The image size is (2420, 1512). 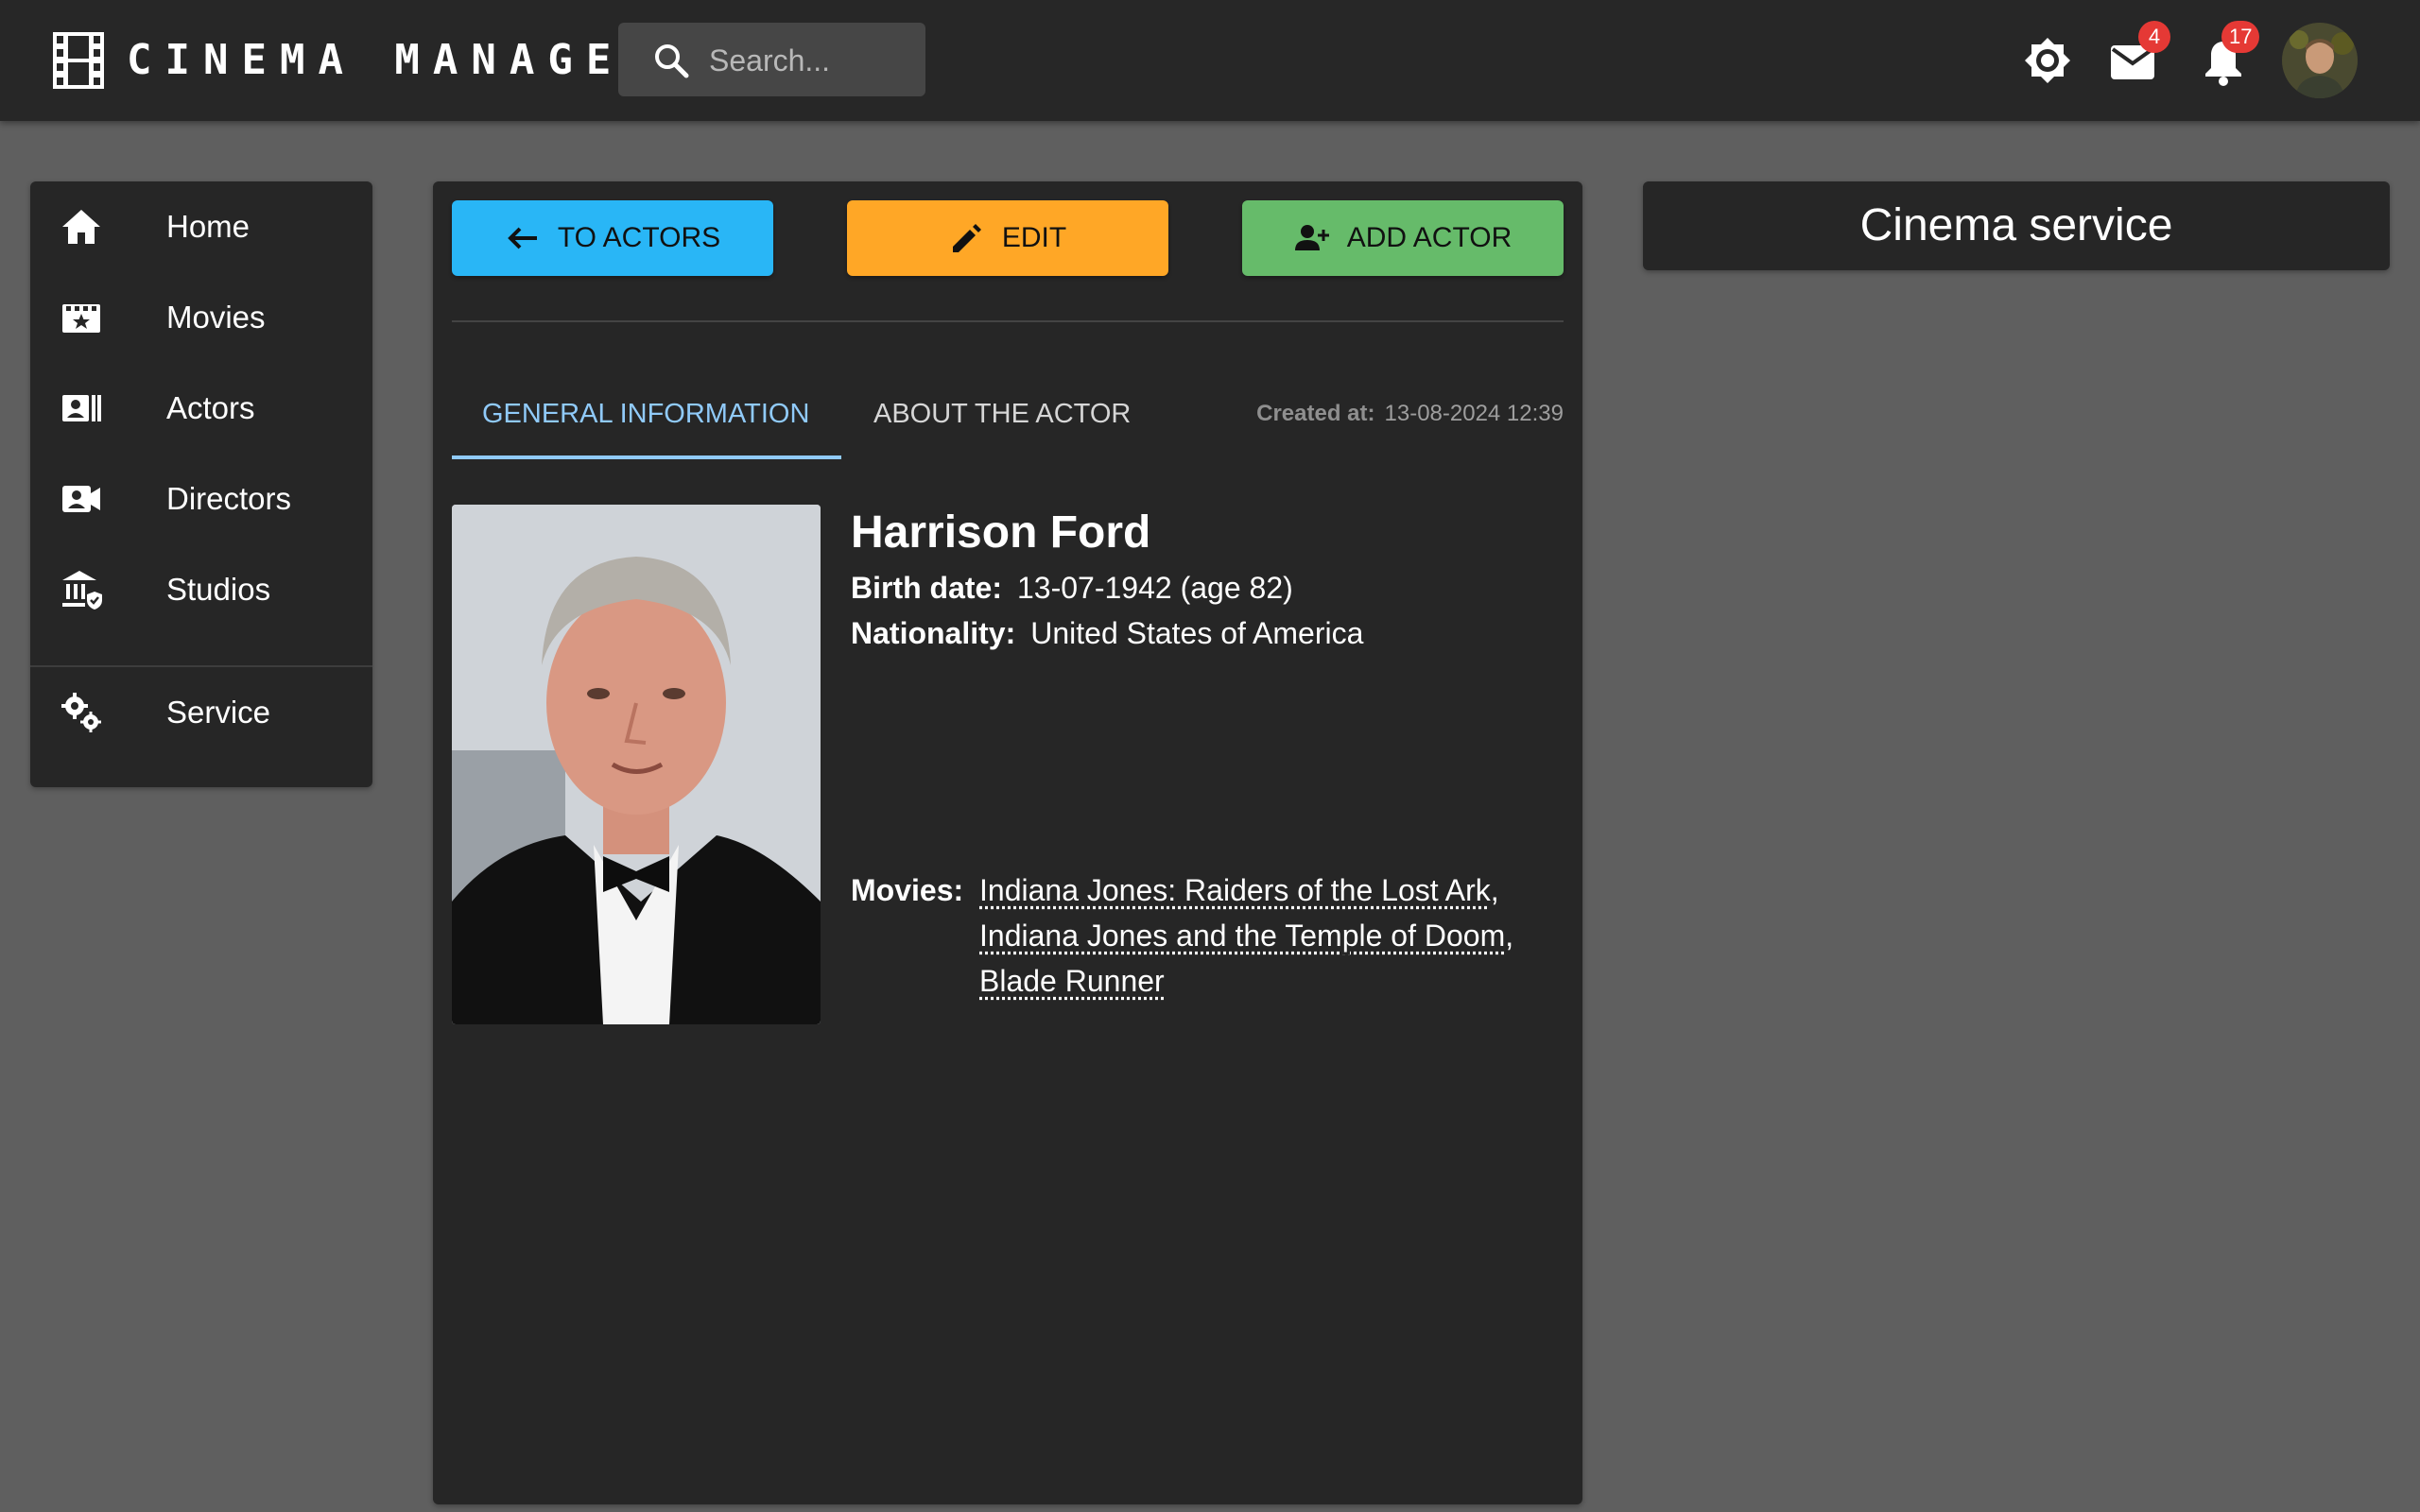 What do you see at coordinates (672, 61) in the screenshot?
I see `search-icon` at bounding box center [672, 61].